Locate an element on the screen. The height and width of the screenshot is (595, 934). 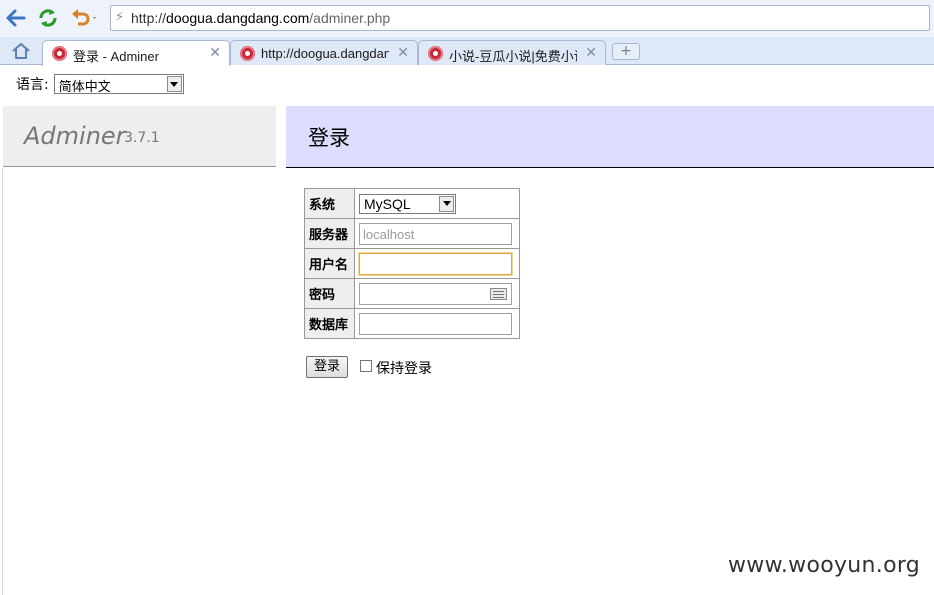
reload-icon is located at coordinates (48, 18).